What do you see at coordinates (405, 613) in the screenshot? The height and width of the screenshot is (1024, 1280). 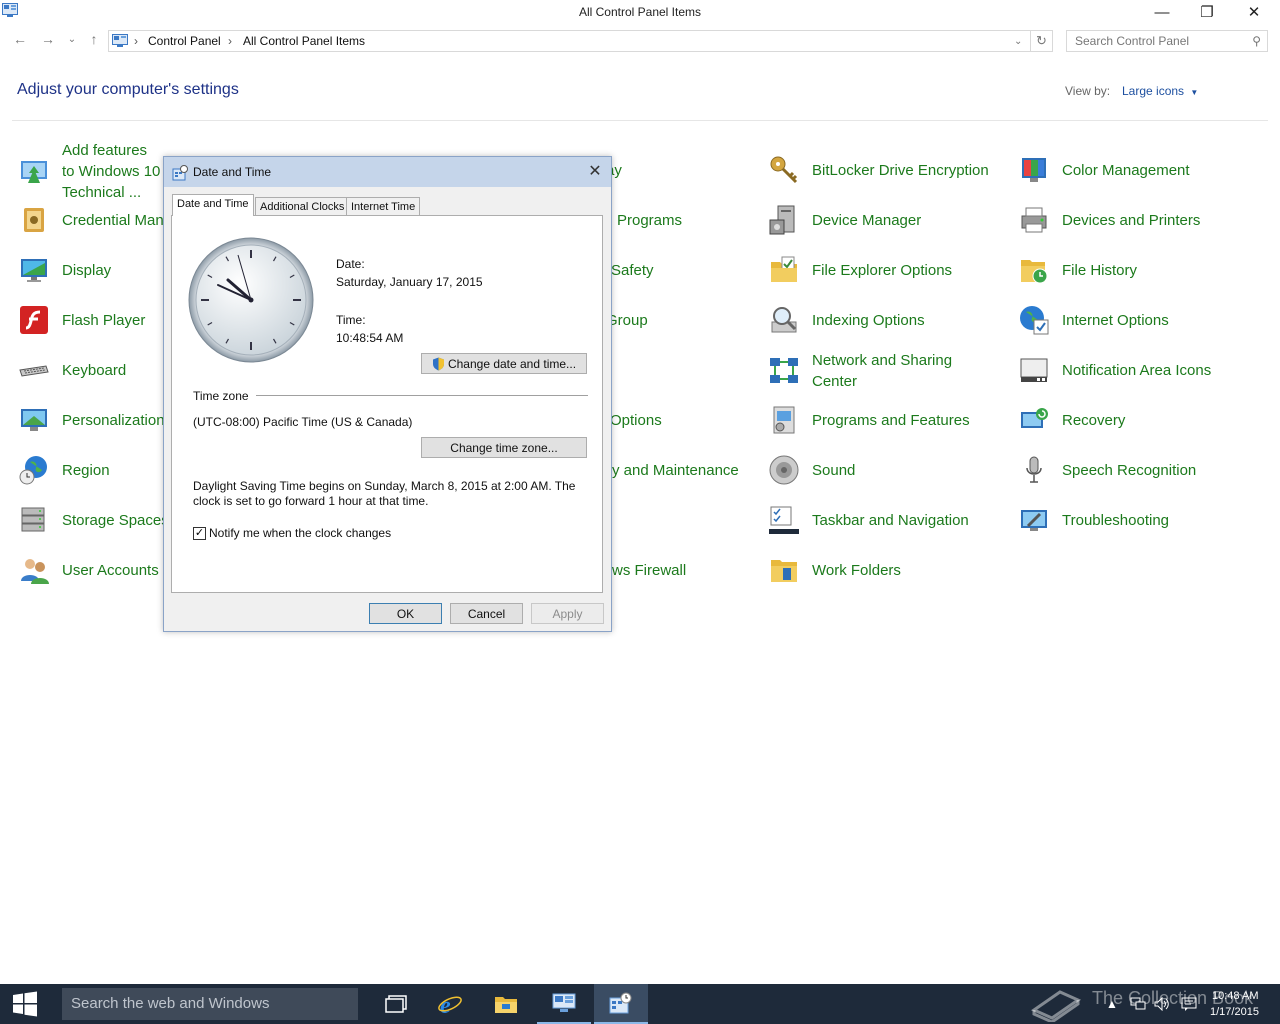 I see `ok-button: OK` at bounding box center [405, 613].